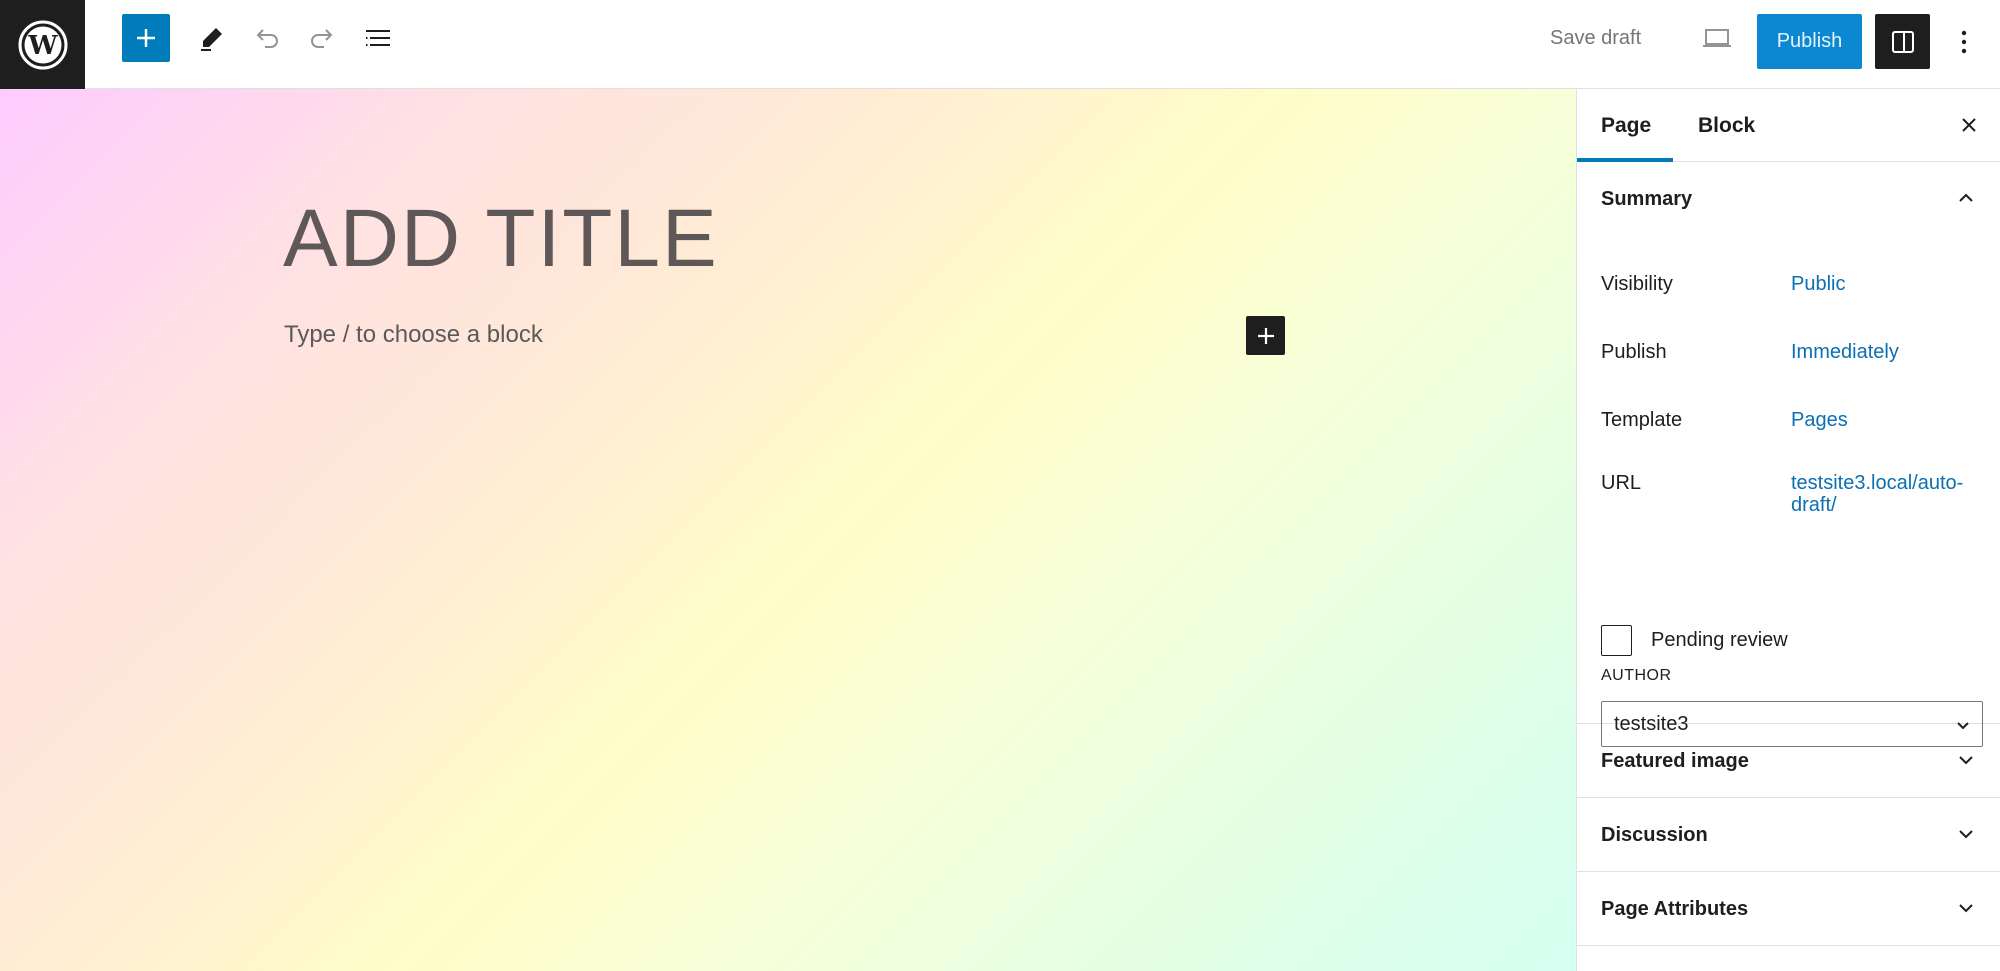 This screenshot has height=971, width=2000. I want to click on summary-heading: Summary, so click(1647, 198).